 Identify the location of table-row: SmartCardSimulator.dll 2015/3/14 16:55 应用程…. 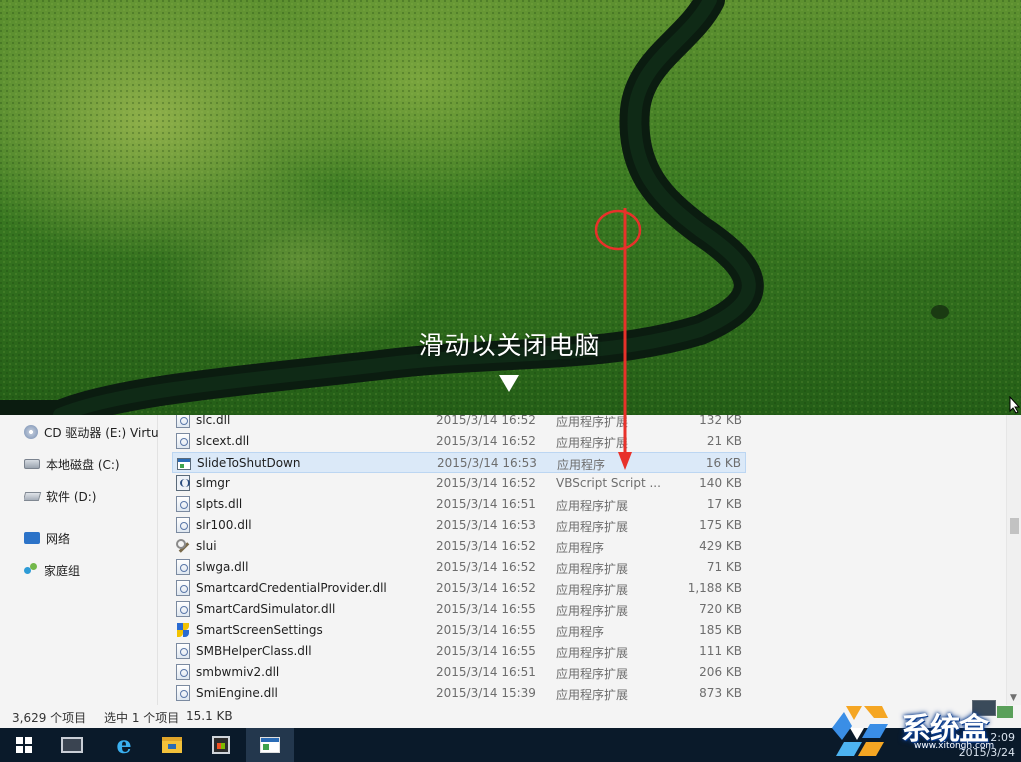
(459, 609).